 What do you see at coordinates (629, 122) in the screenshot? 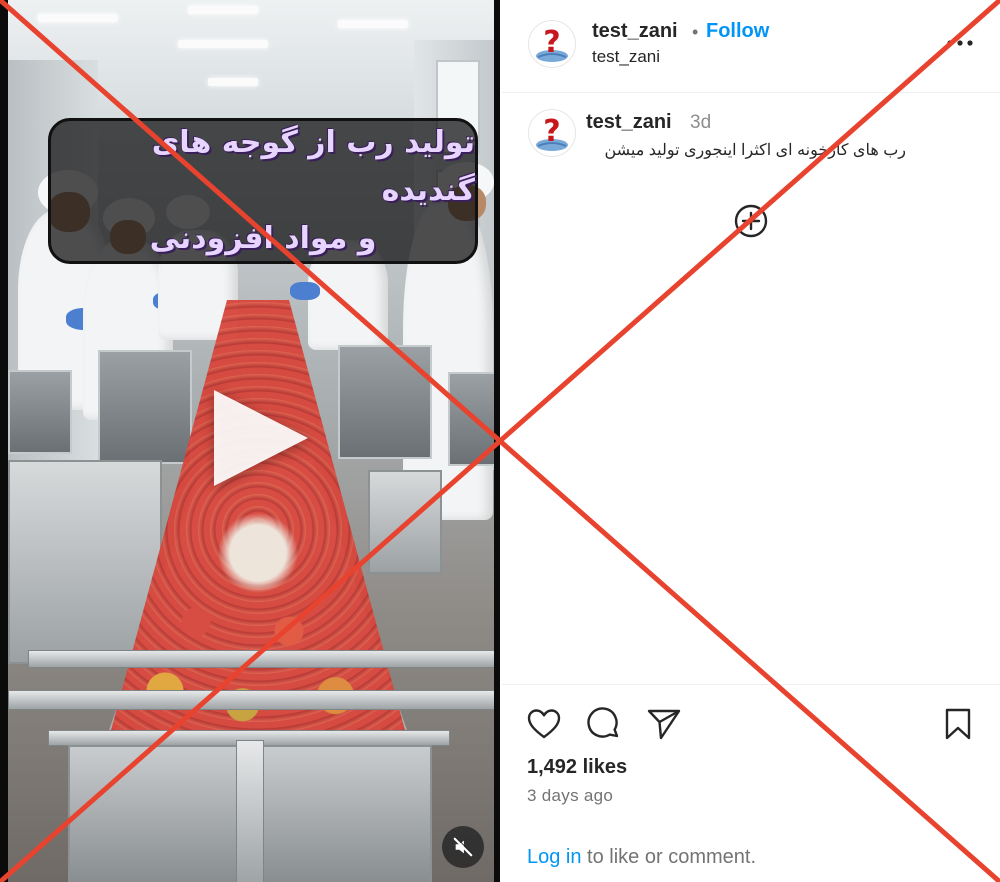
I see `caption-username: test_zani` at bounding box center [629, 122].